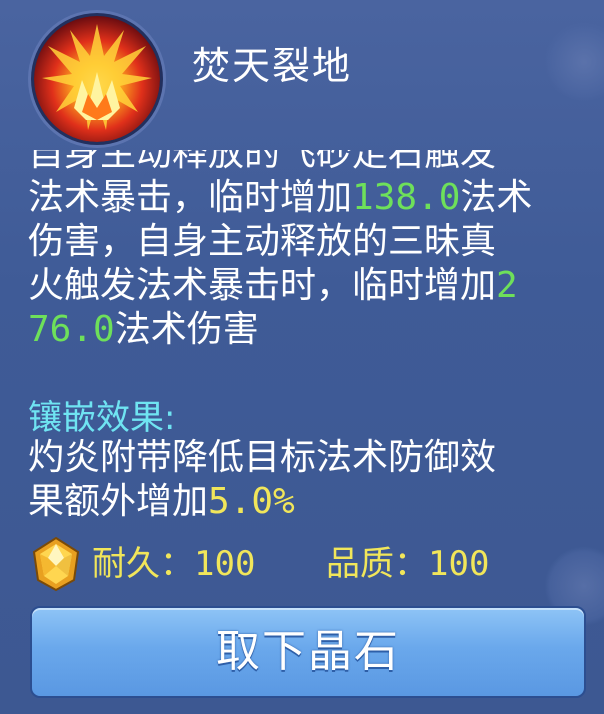 The image size is (604, 714). I want to click on remove-crystal-label: 取下晶石, so click(308, 651).